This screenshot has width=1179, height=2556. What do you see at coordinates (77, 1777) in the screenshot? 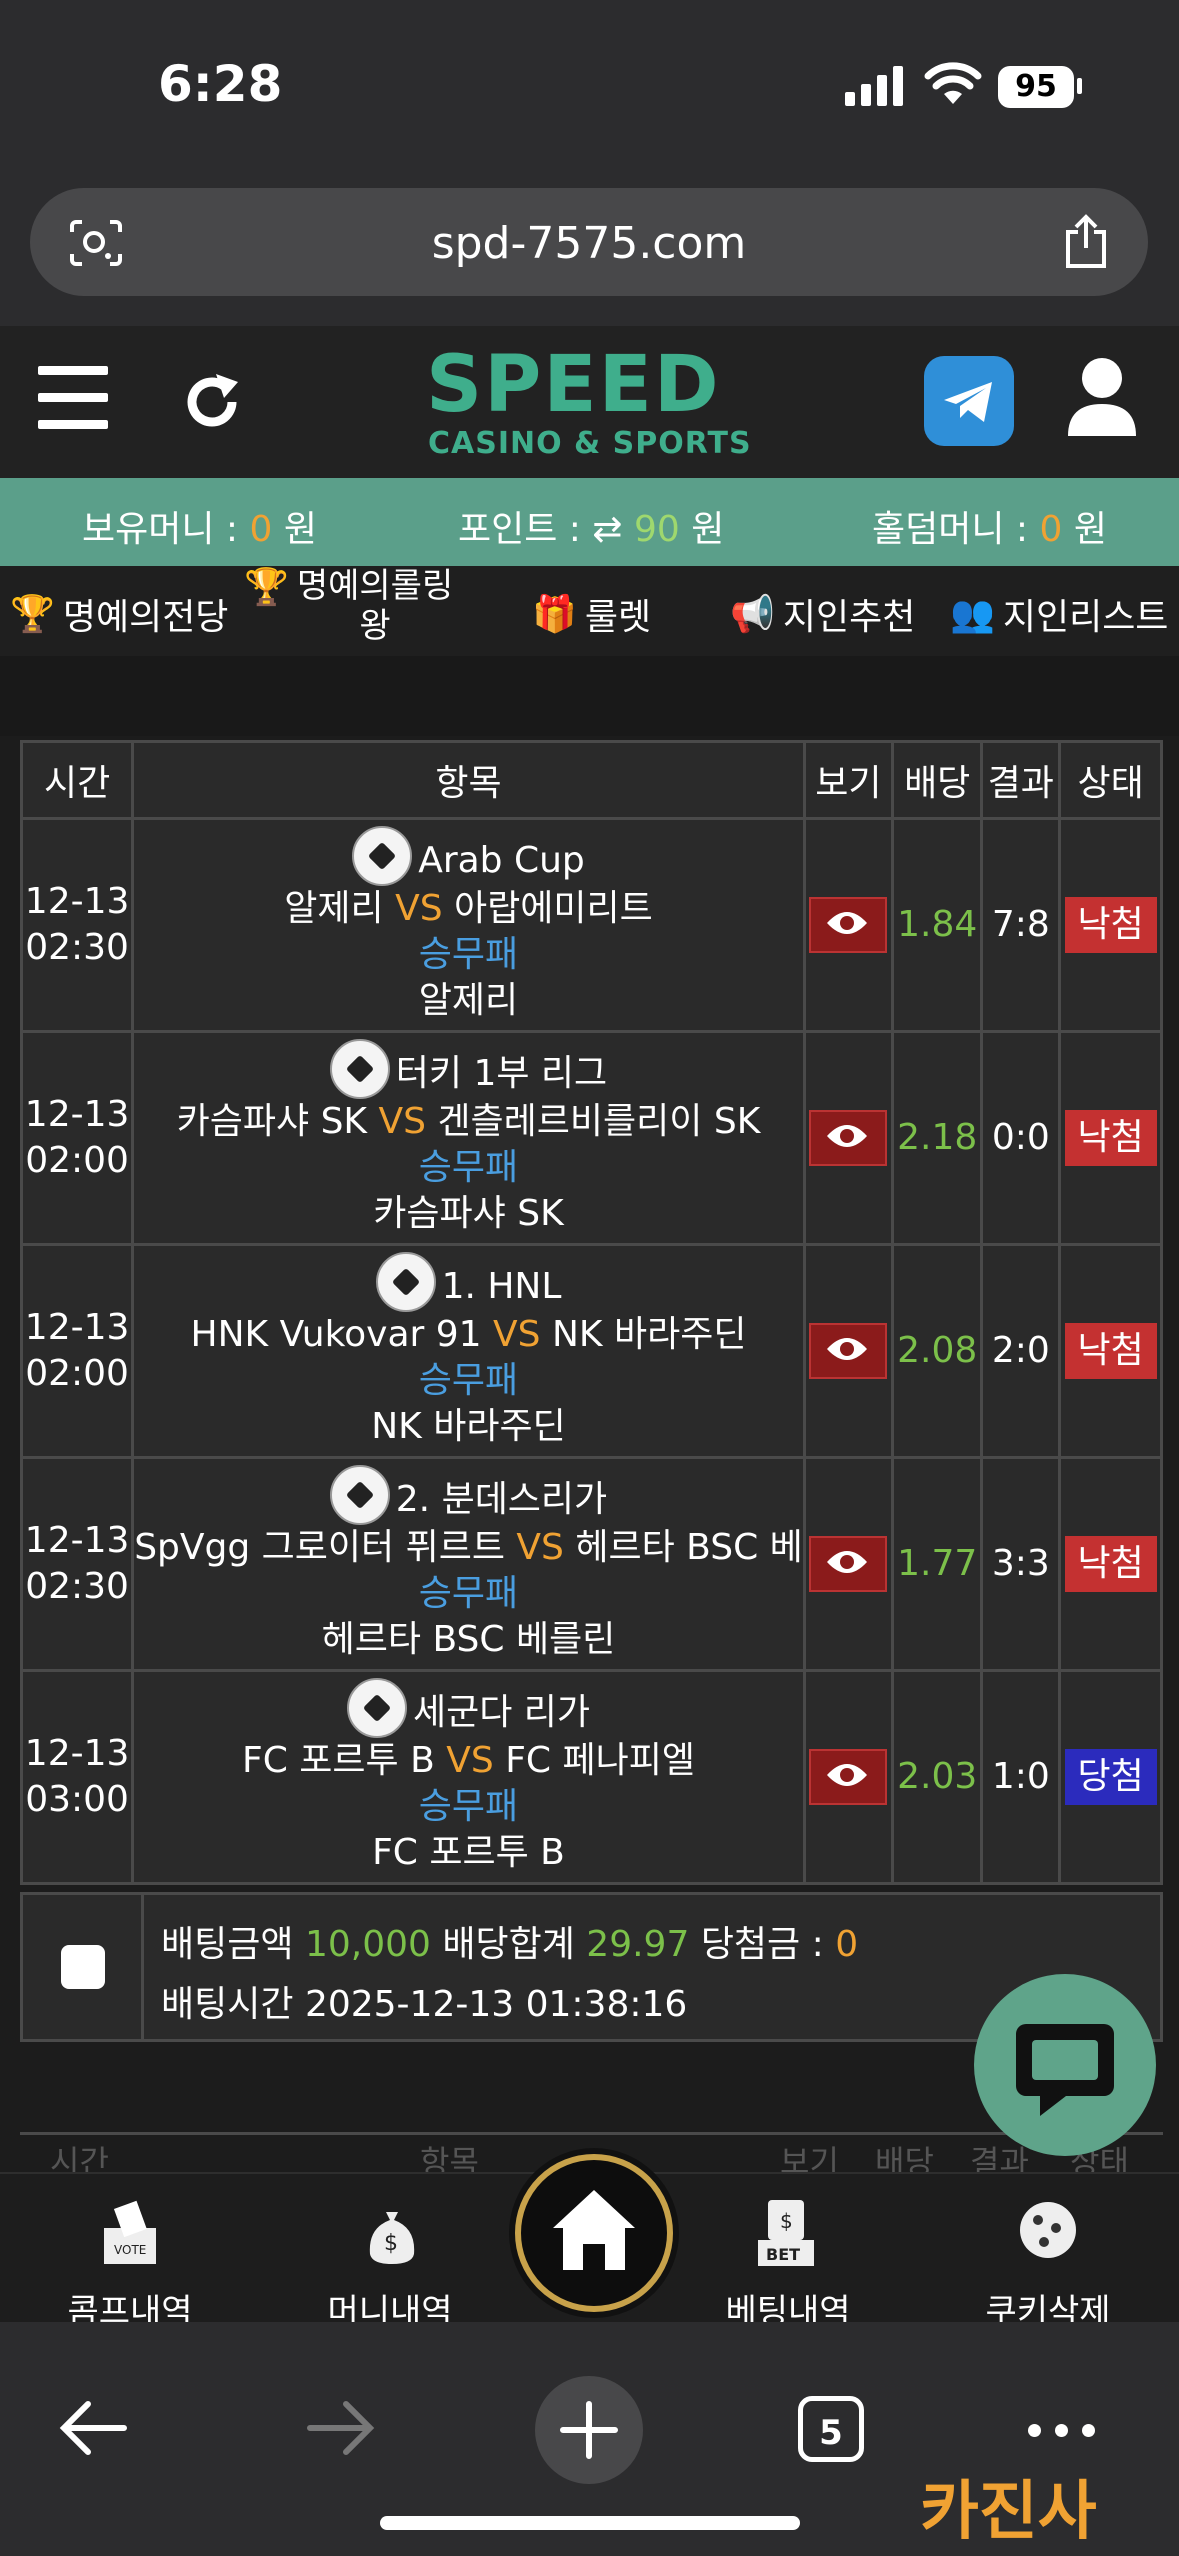
I see `bet-time: 12-13 03:00` at bounding box center [77, 1777].